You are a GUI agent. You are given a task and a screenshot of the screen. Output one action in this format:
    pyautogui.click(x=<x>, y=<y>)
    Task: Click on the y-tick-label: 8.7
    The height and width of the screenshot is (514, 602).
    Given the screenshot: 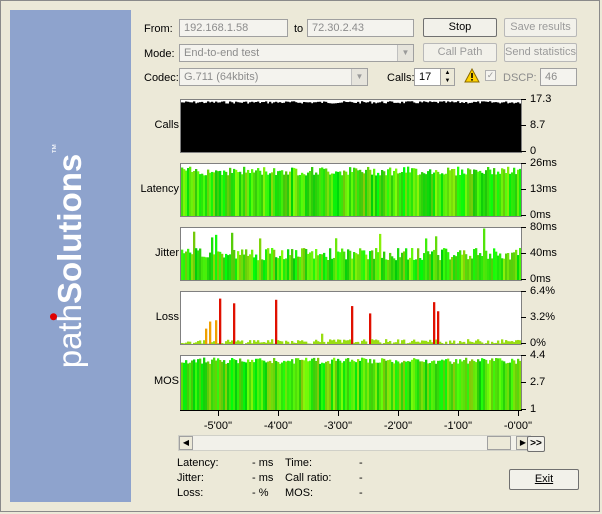 What is the action you would take?
    pyautogui.click(x=538, y=125)
    